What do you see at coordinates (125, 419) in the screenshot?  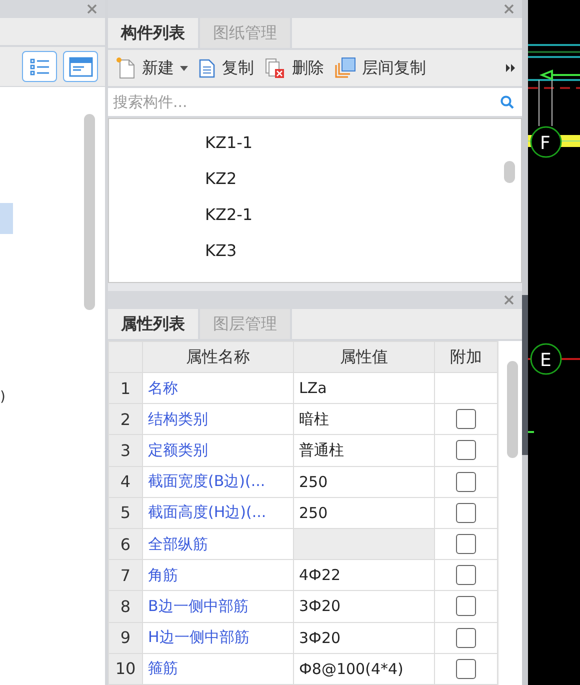 I see `row-number: 2` at bounding box center [125, 419].